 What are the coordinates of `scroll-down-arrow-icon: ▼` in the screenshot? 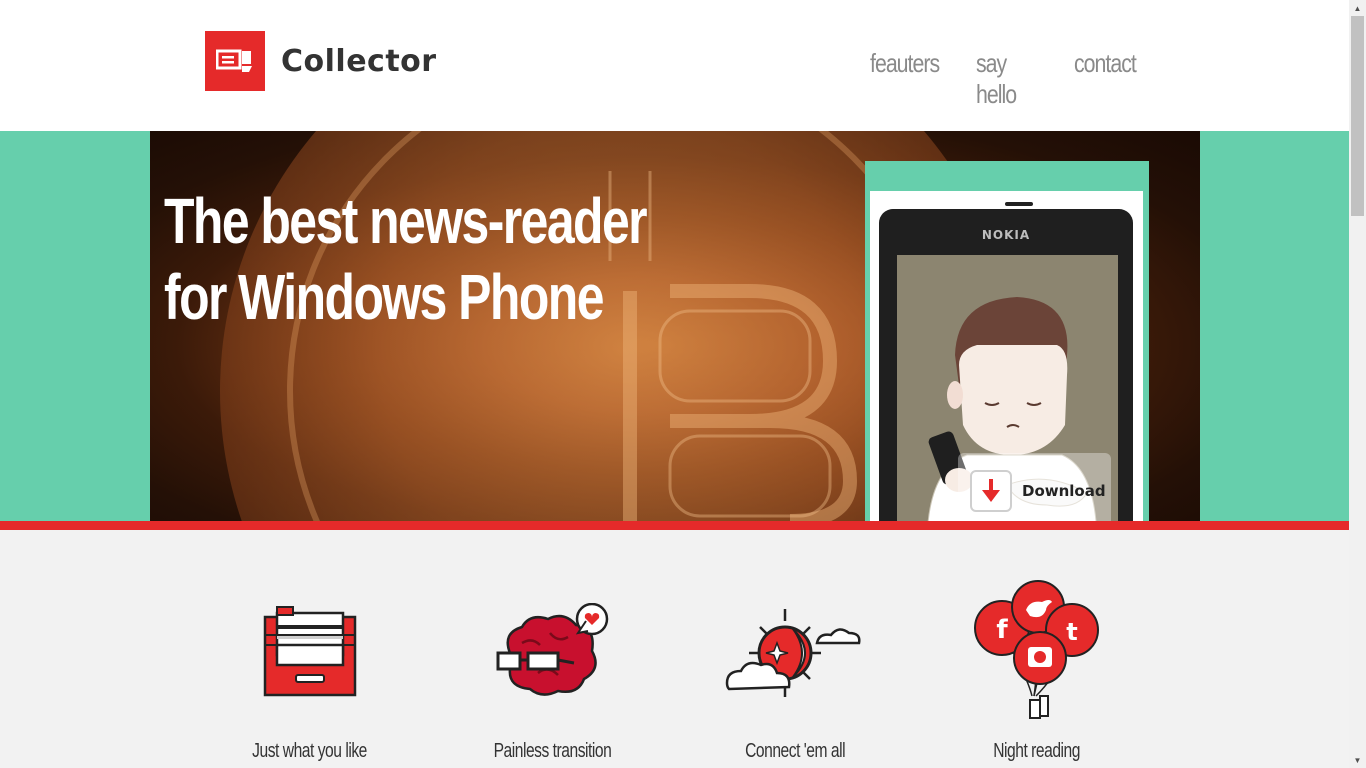 It's located at (1357, 760).